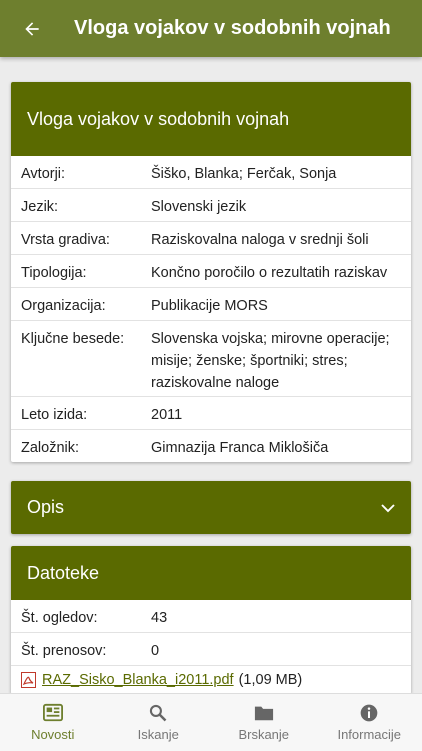 Image resolution: width=422 pixels, height=751 pixels. What do you see at coordinates (281, 205) in the screenshot?
I see `detail-value: Slovenski jezik` at bounding box center [281, 205].